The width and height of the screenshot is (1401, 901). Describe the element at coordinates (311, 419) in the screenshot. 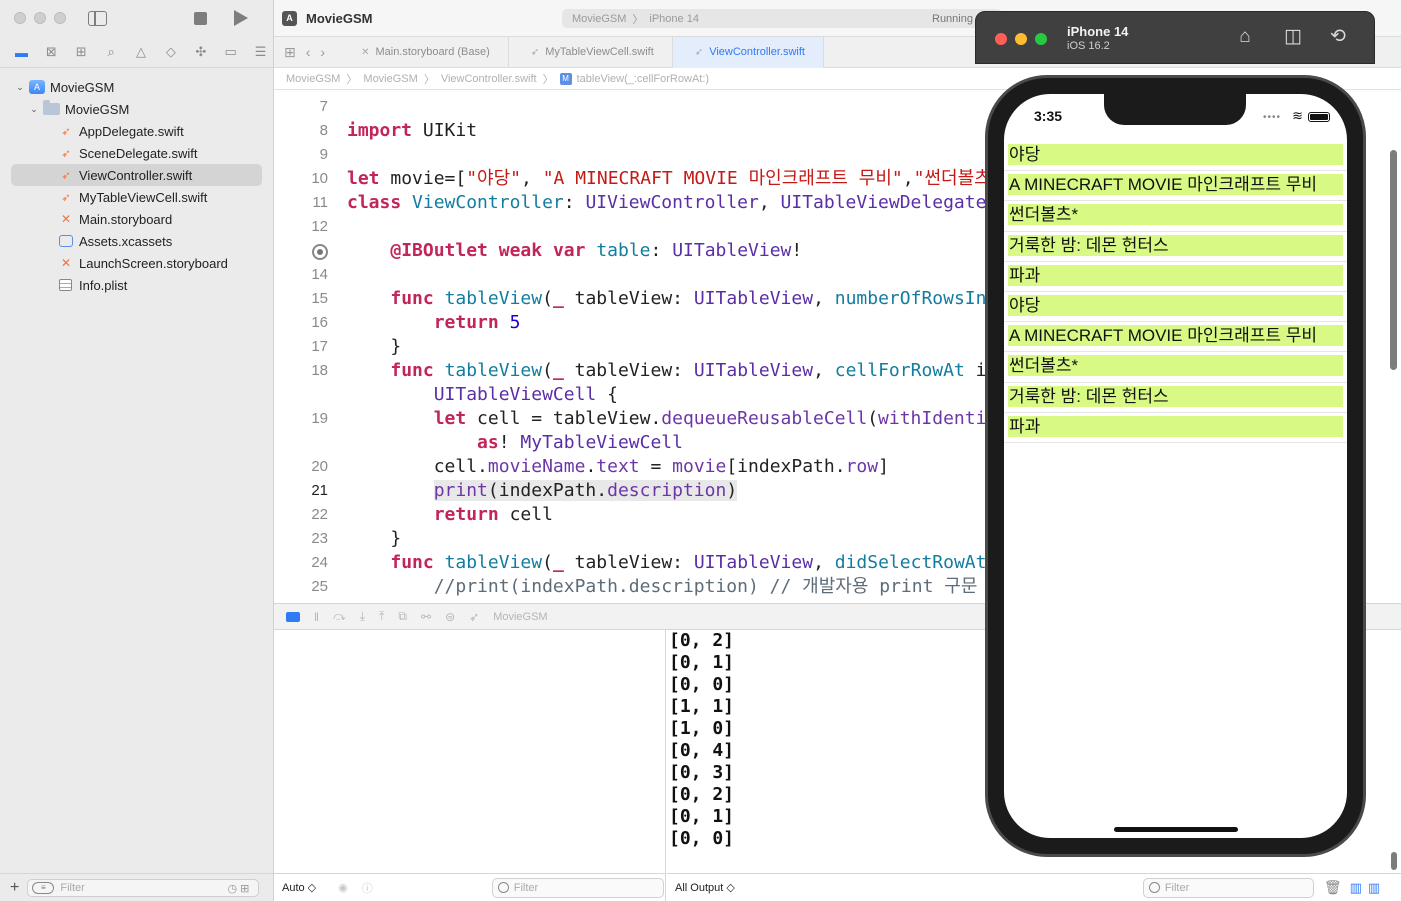

I see `line-number: 19` at that location.